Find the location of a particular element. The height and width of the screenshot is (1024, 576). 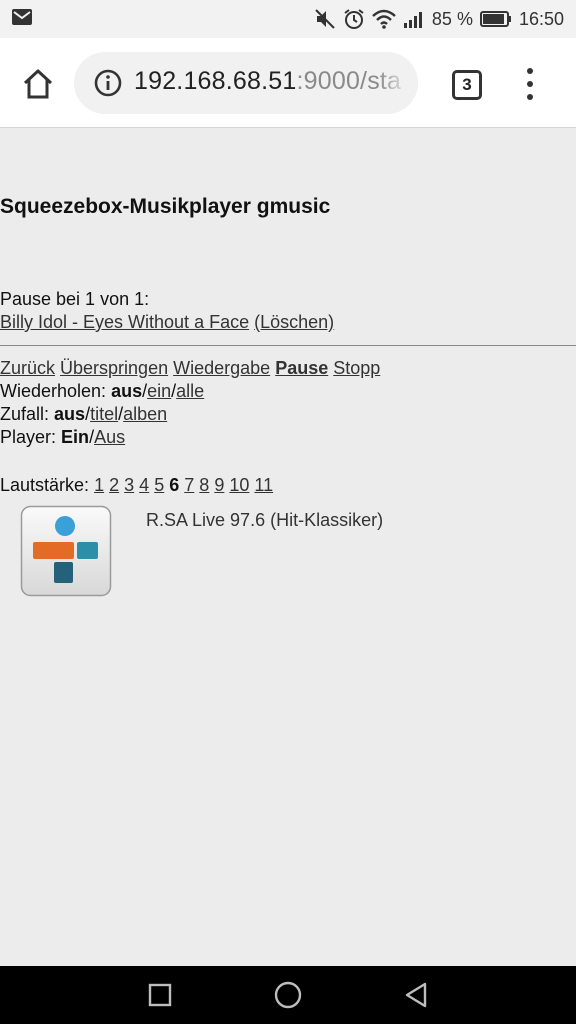

volume-3: 3 is located at coordinates (129, 485).